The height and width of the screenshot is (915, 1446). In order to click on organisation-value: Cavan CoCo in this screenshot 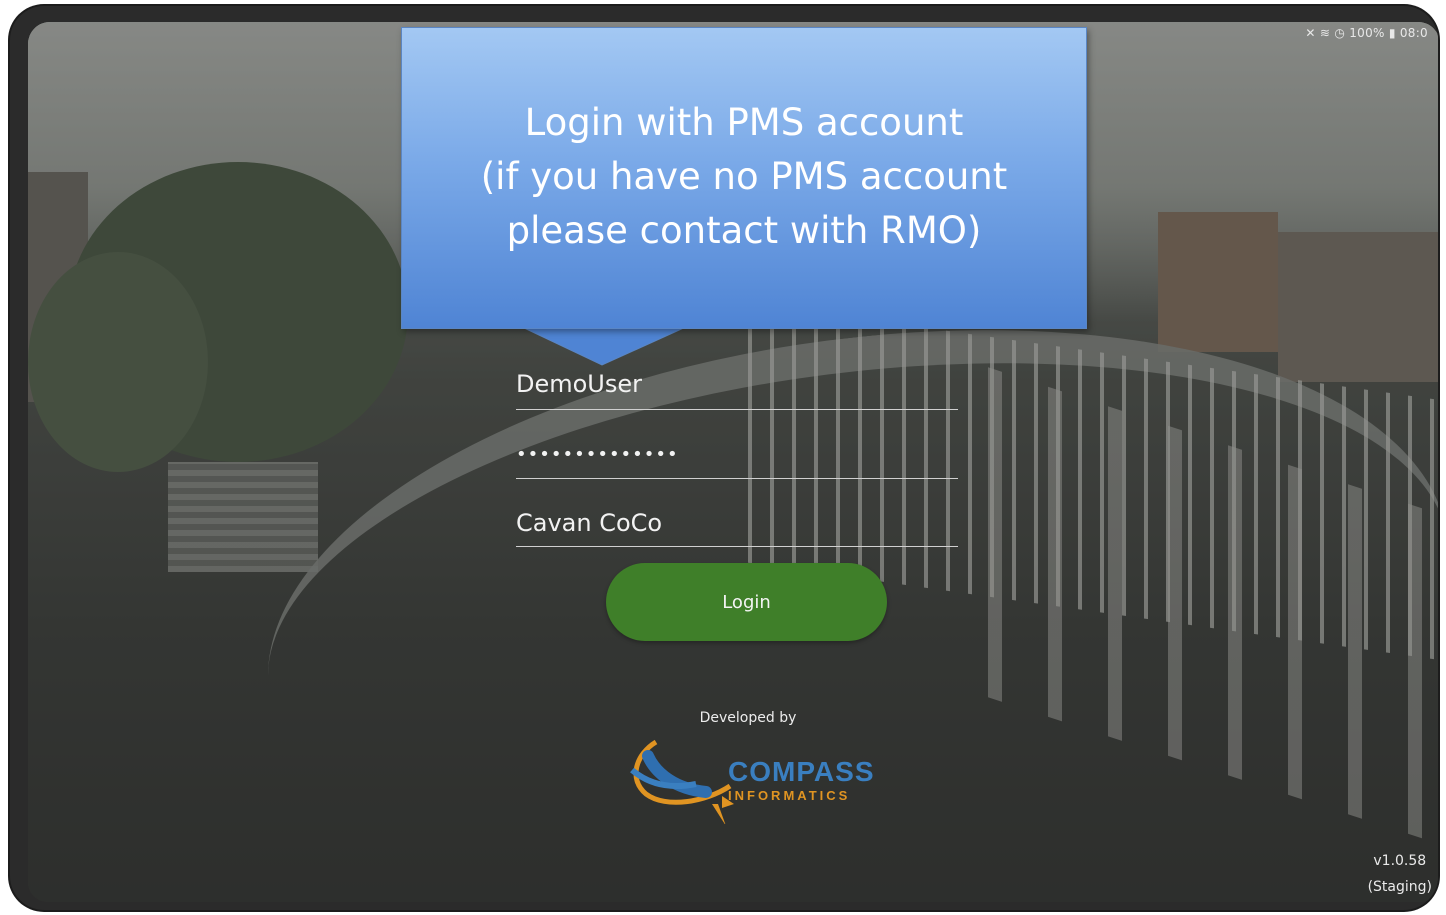, I will do `click(589, 523)`.